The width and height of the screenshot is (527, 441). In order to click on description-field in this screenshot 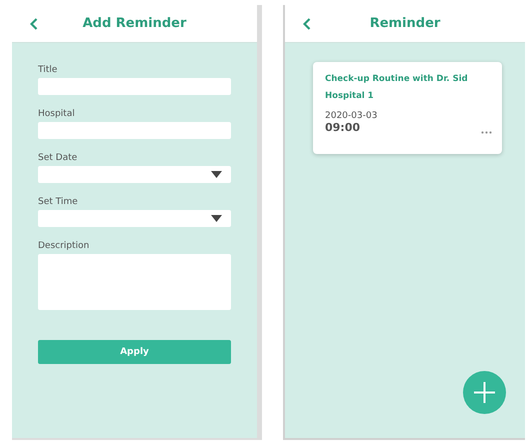, I will do `click(134, 282)`.